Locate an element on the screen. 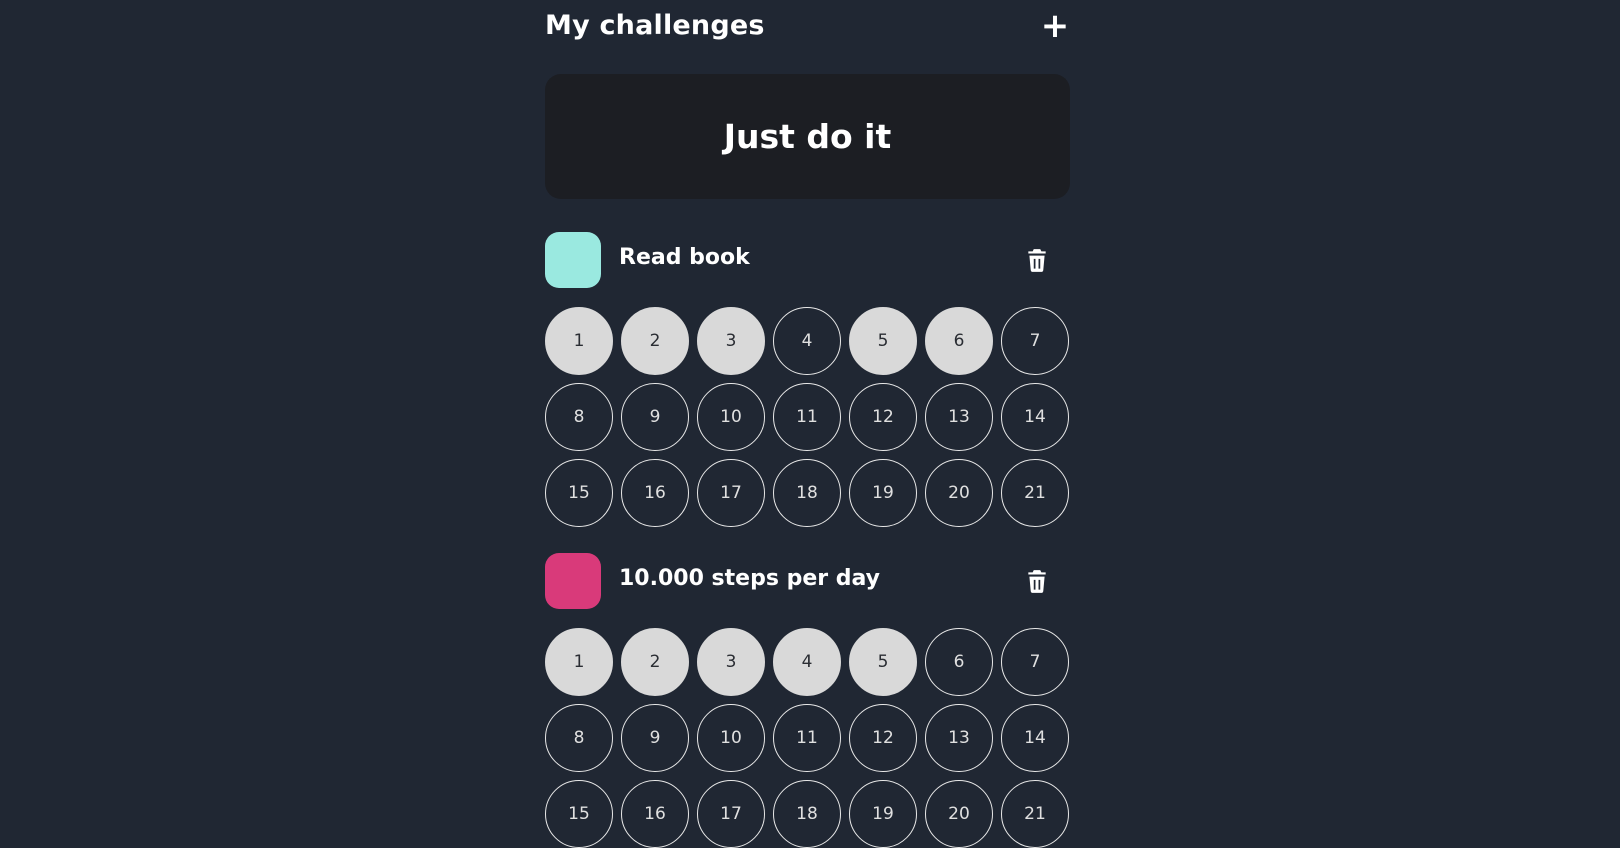 The height and width of the screenshot is (848, 1620). header: My challenges + is located at coordinates (807, 28).